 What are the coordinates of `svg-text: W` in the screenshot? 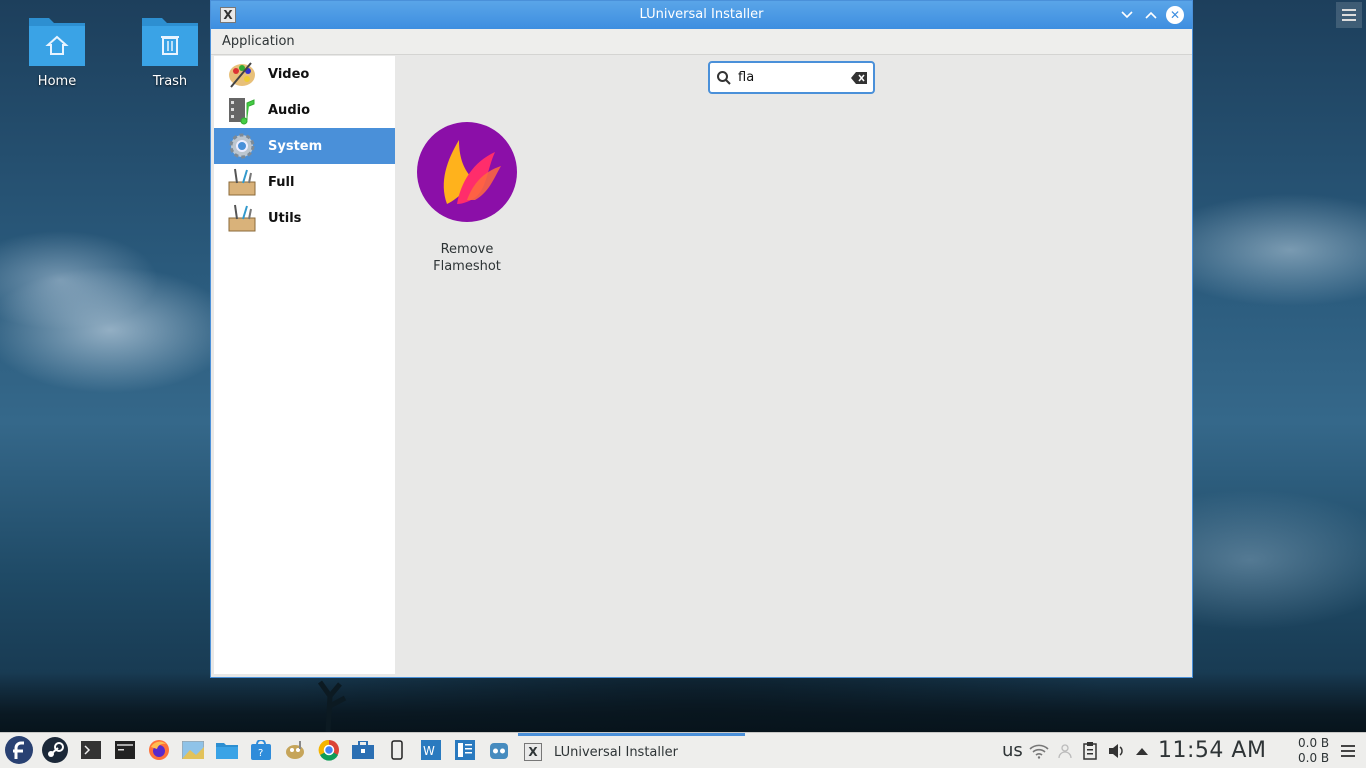 It's located at (429, 751).